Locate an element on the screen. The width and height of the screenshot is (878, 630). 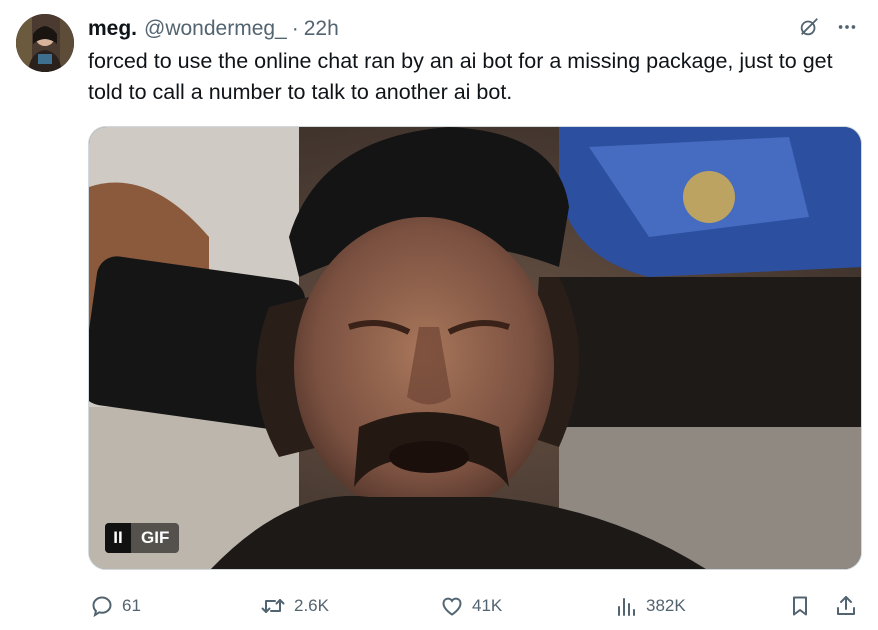
share-button is located at coordinates (846, 606).